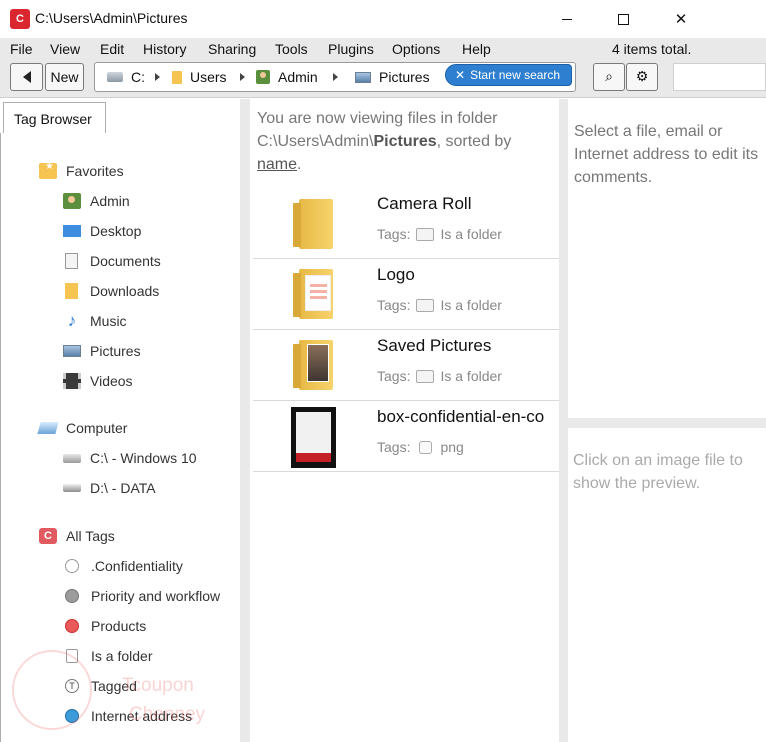  Describe the element at coordinates (54, 118) in the screenshot. I see `tab-tag-browser: Tag Browser` at that location.